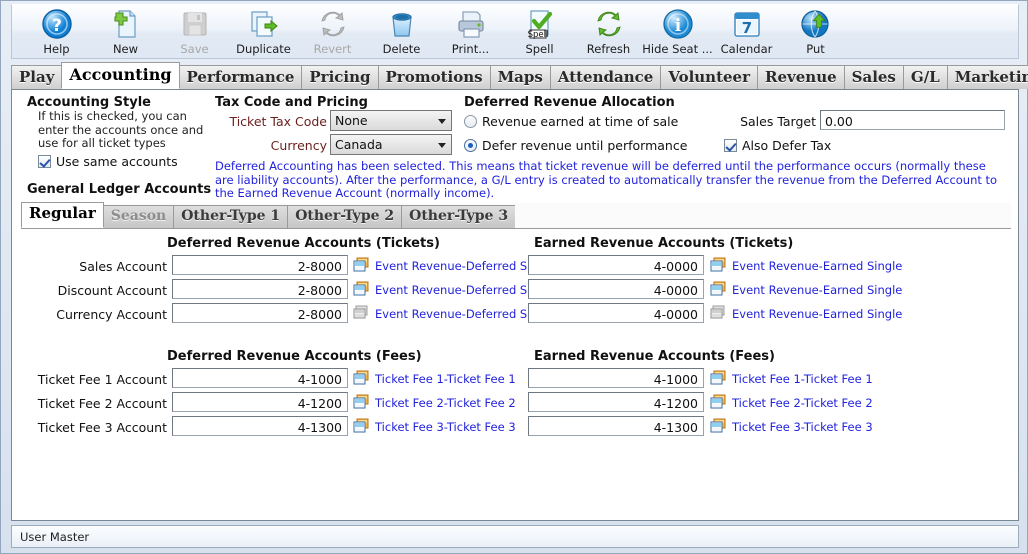  What do you see at coordinates (912, 120) in the screenshot?
I see `sales-target-input: 0.00` at bounding box center [912, 120].